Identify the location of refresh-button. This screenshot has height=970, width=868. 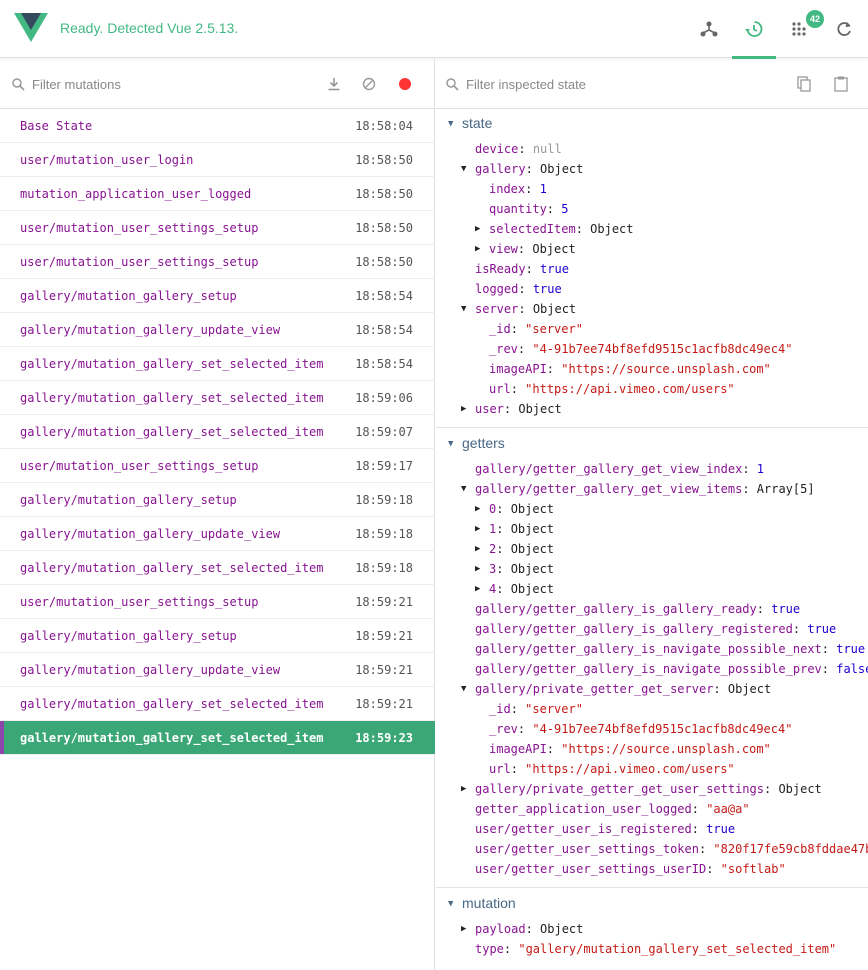
(844, 29).